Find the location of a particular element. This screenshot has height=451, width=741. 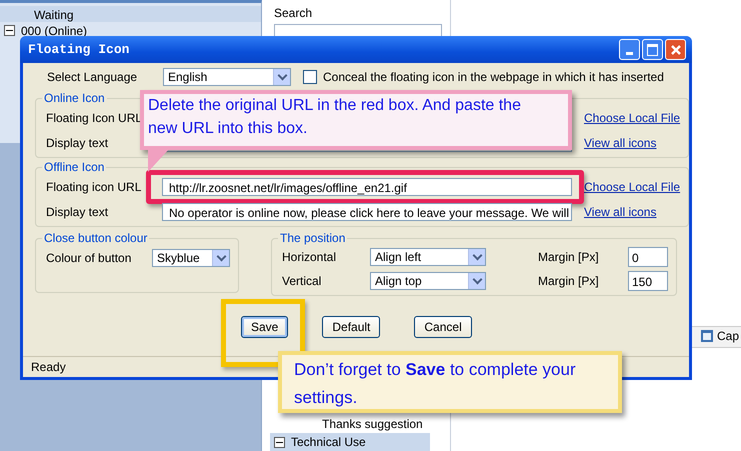

tree-item: 000 (Online) is located at coordinates (54, 31).